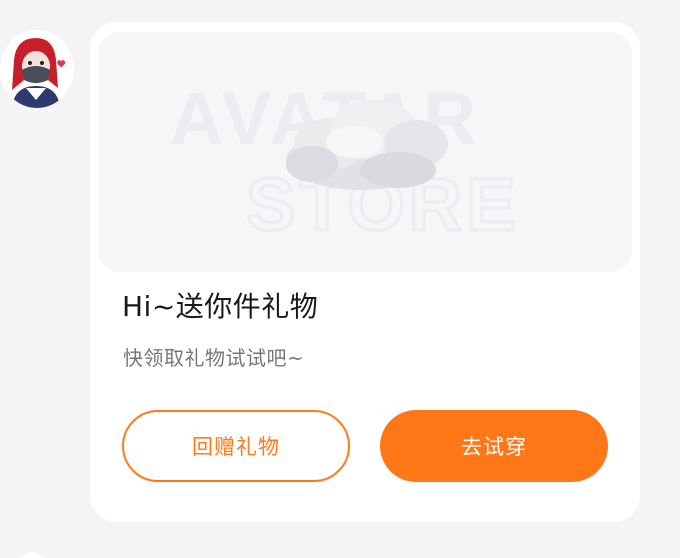 Image resolution: width=680 pixels, height=558 pixels. What do you see at coordinates (39, 73) in the screenshot?
I see `user-avatar-illustration` at bounding box center [39, 73].